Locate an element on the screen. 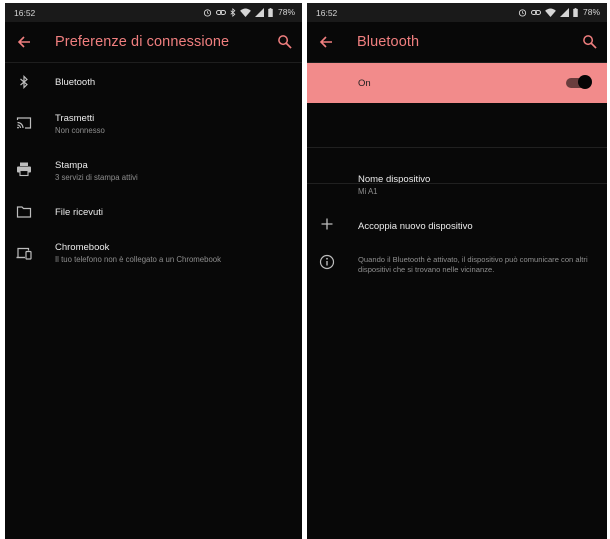  bluetooth-icon is located at coordinates (24, 82).